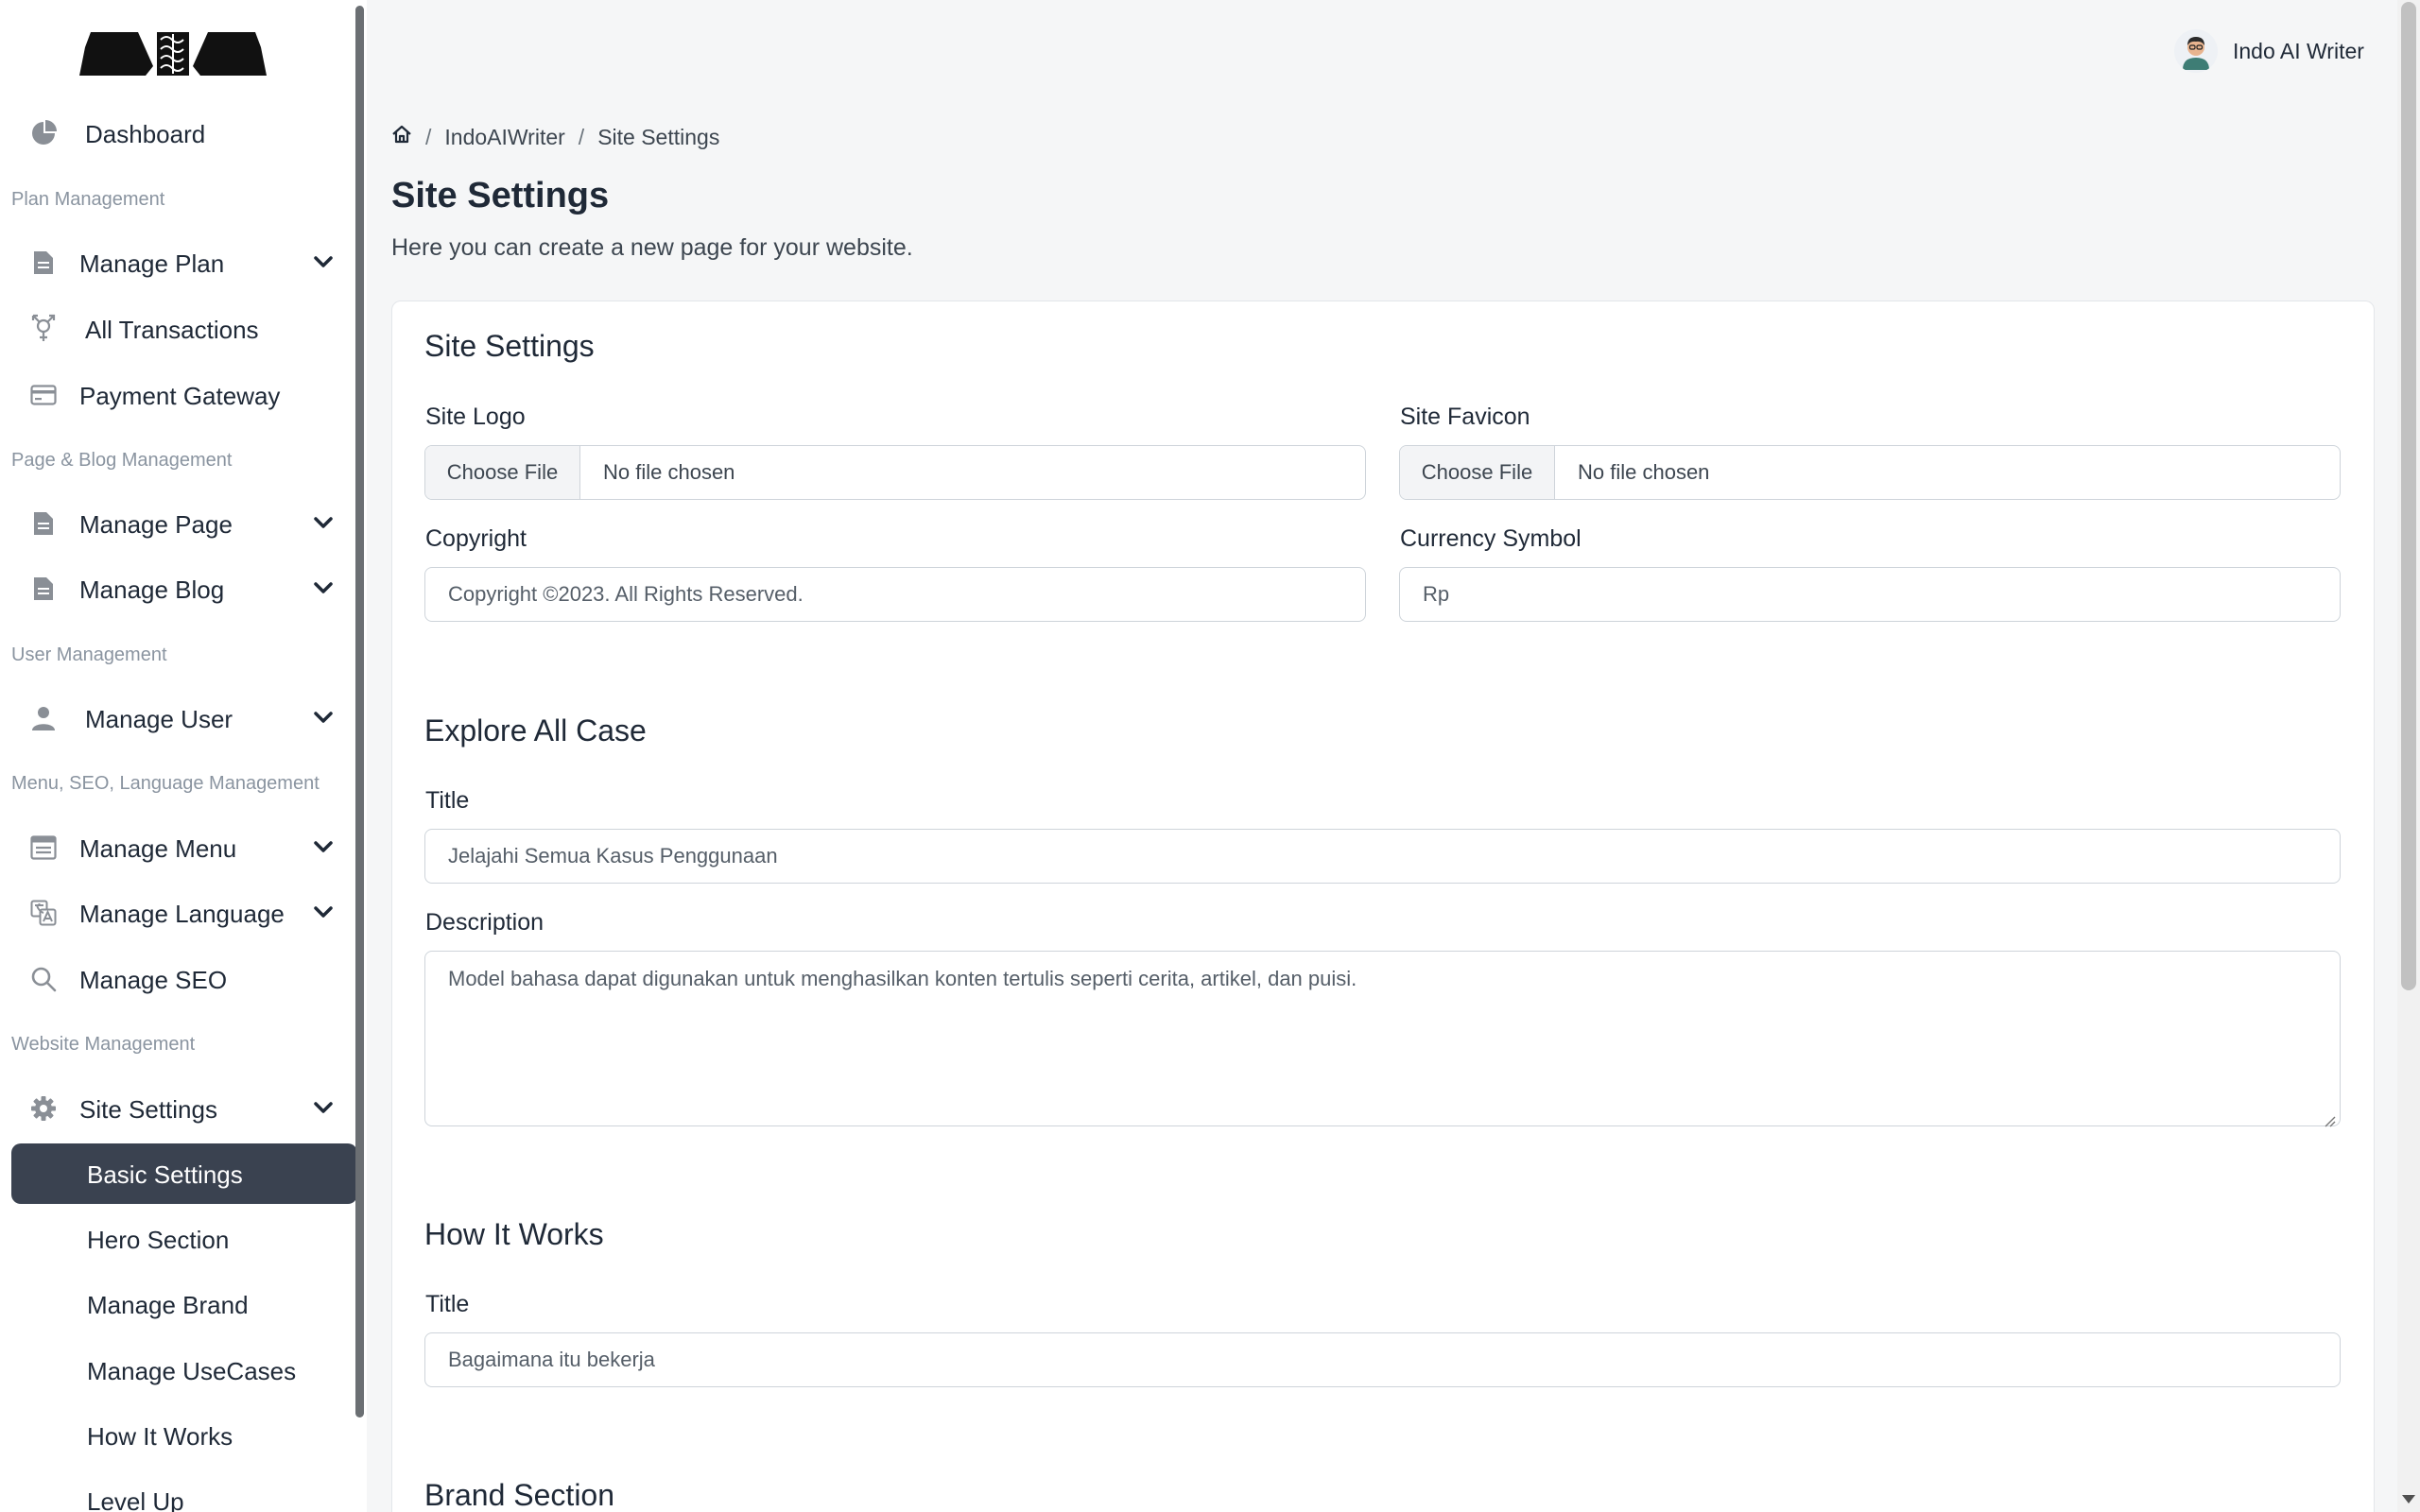 The image size is (2420, 1512). I want to click on breadcrumb-link-indoaiwriter: IndoAIWriter, so click(504, 137).